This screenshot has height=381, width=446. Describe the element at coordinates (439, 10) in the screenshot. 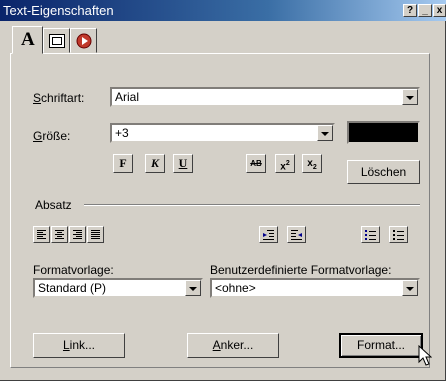

I see `close-button: x` at that location.